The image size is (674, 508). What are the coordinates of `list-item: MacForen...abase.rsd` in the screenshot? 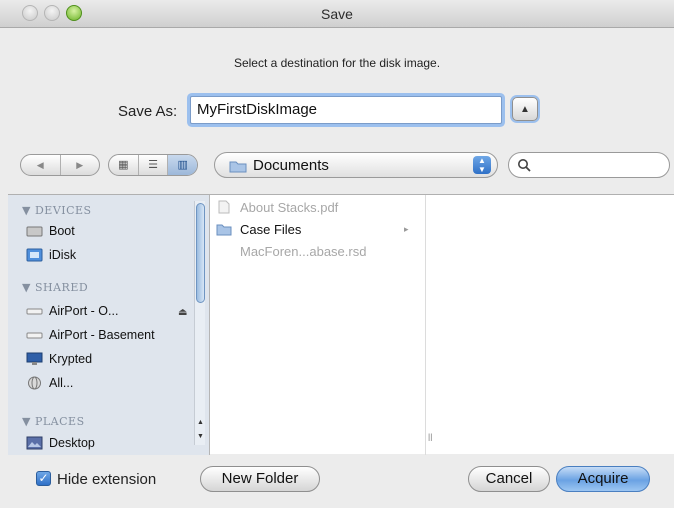 It's located at (303, 251).